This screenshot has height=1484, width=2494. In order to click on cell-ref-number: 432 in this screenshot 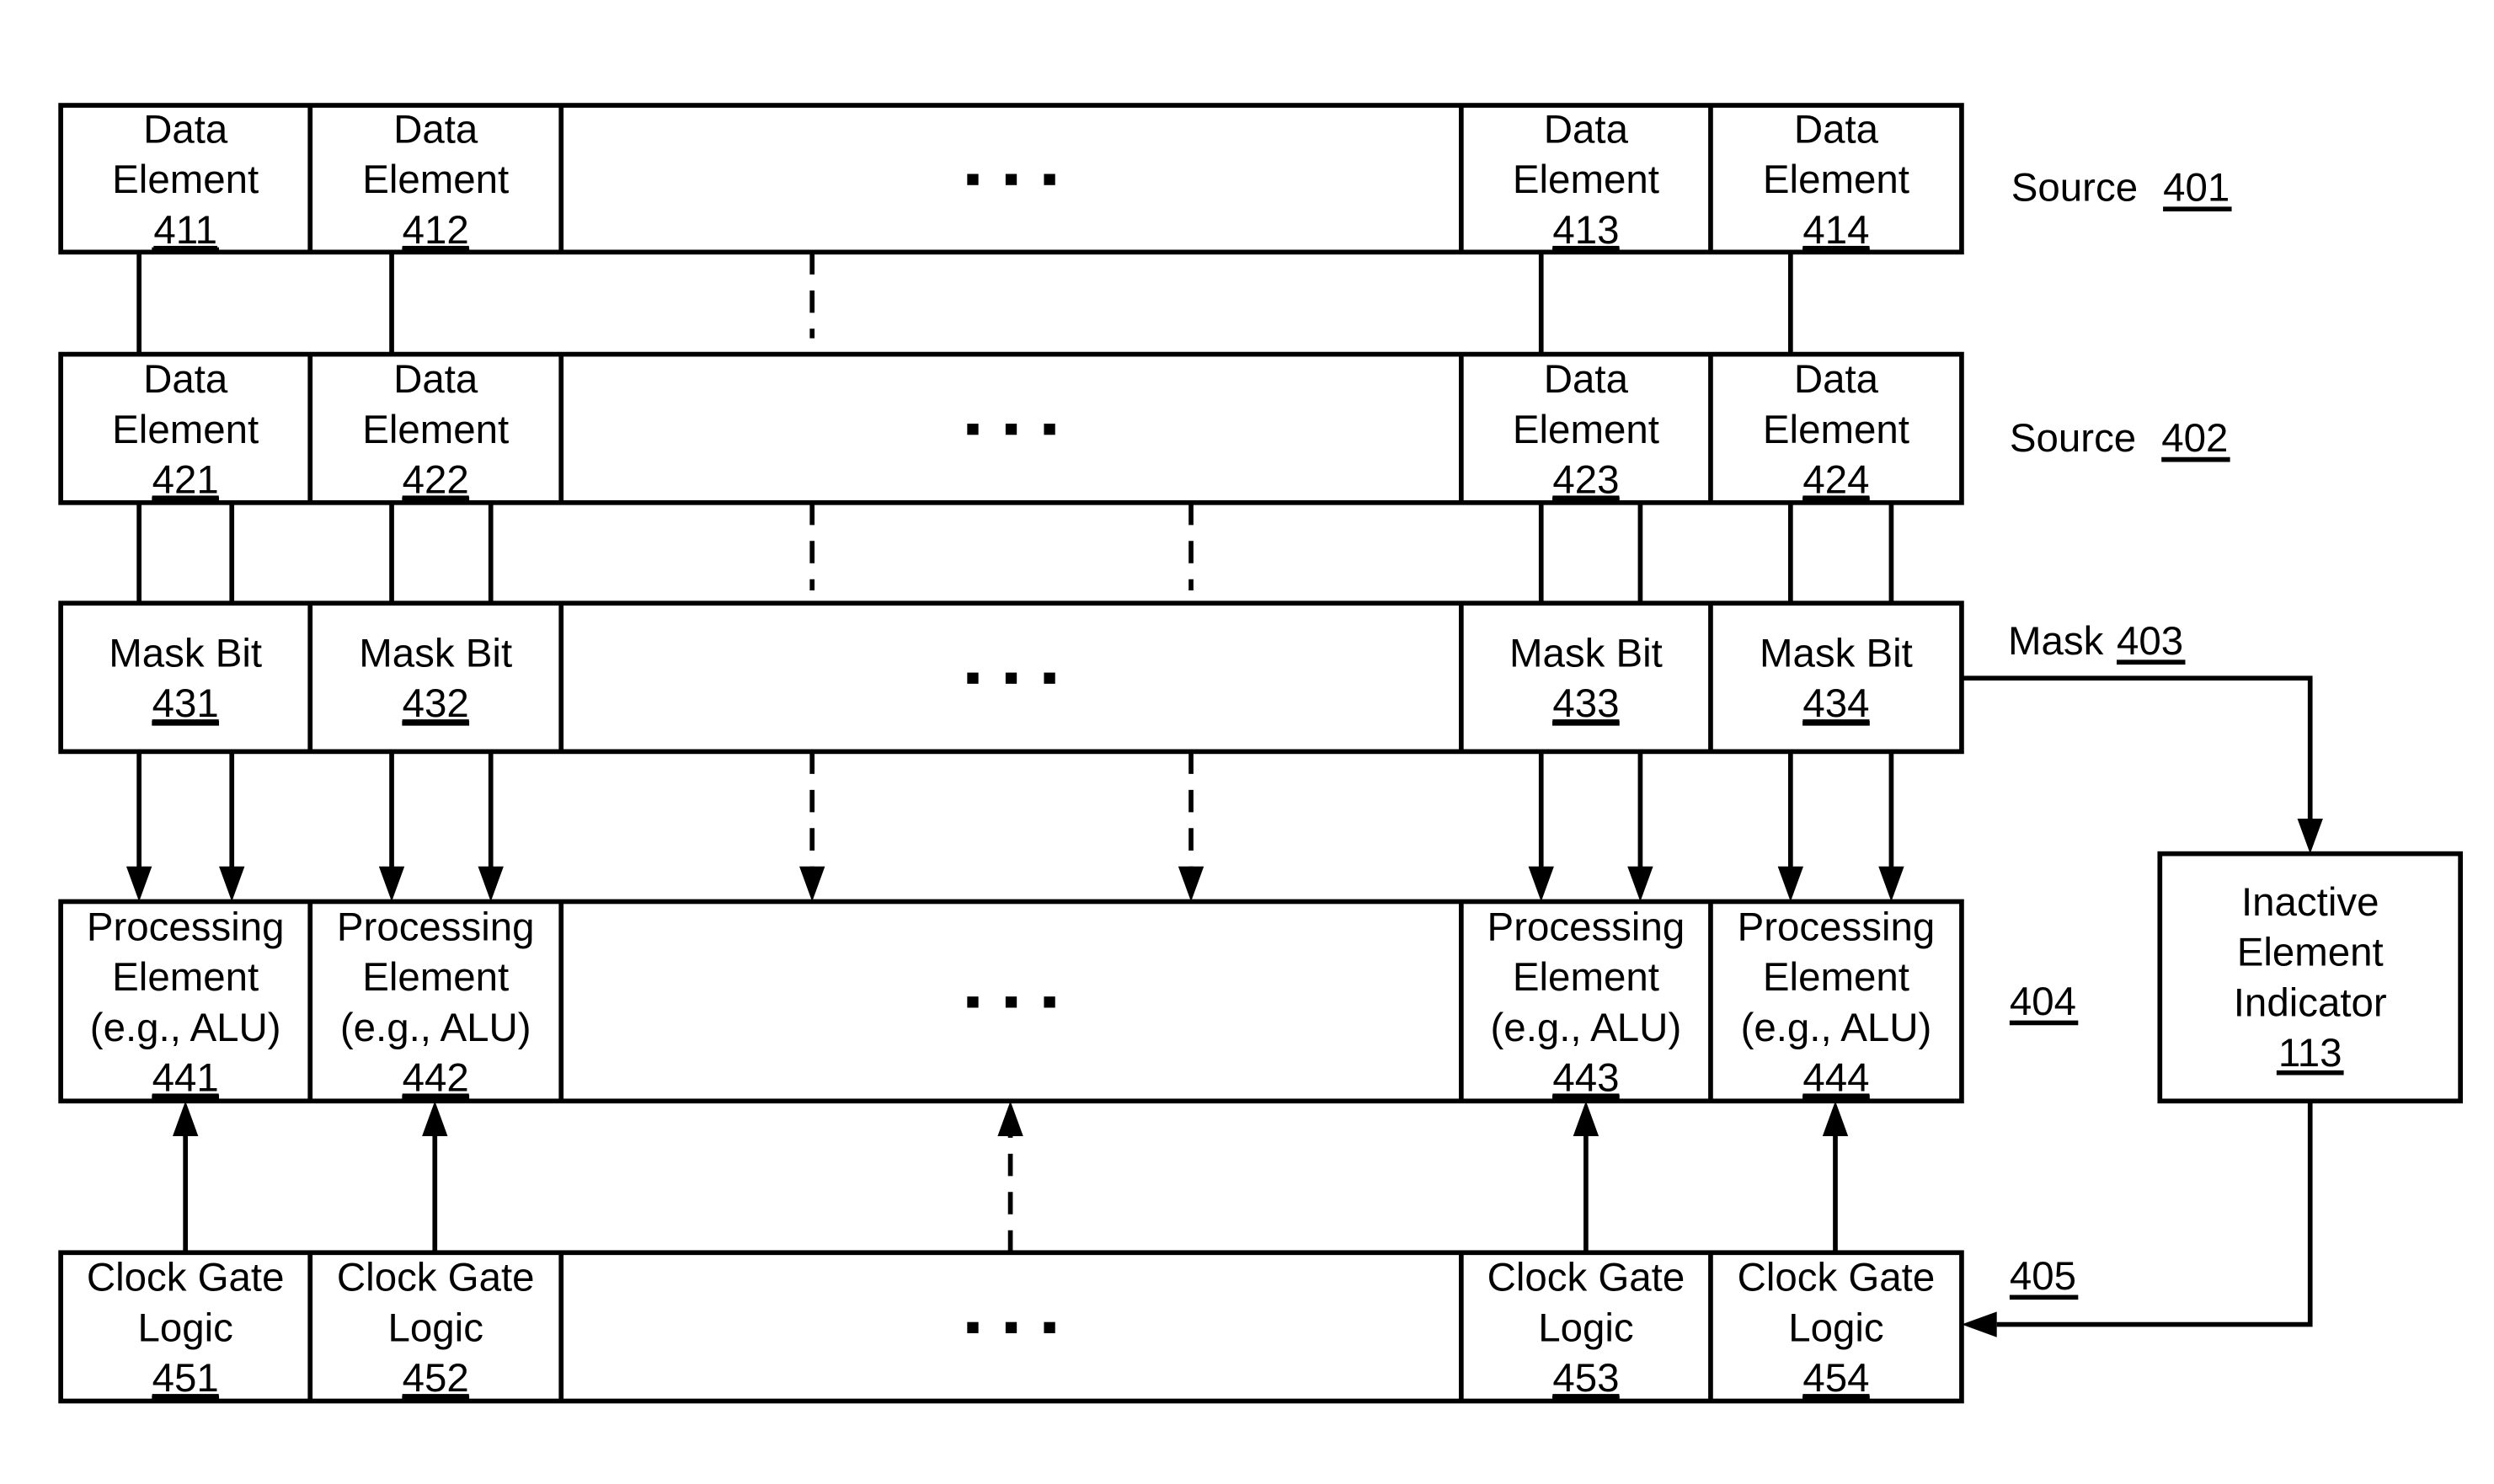, I will do `click(436, 704)`.